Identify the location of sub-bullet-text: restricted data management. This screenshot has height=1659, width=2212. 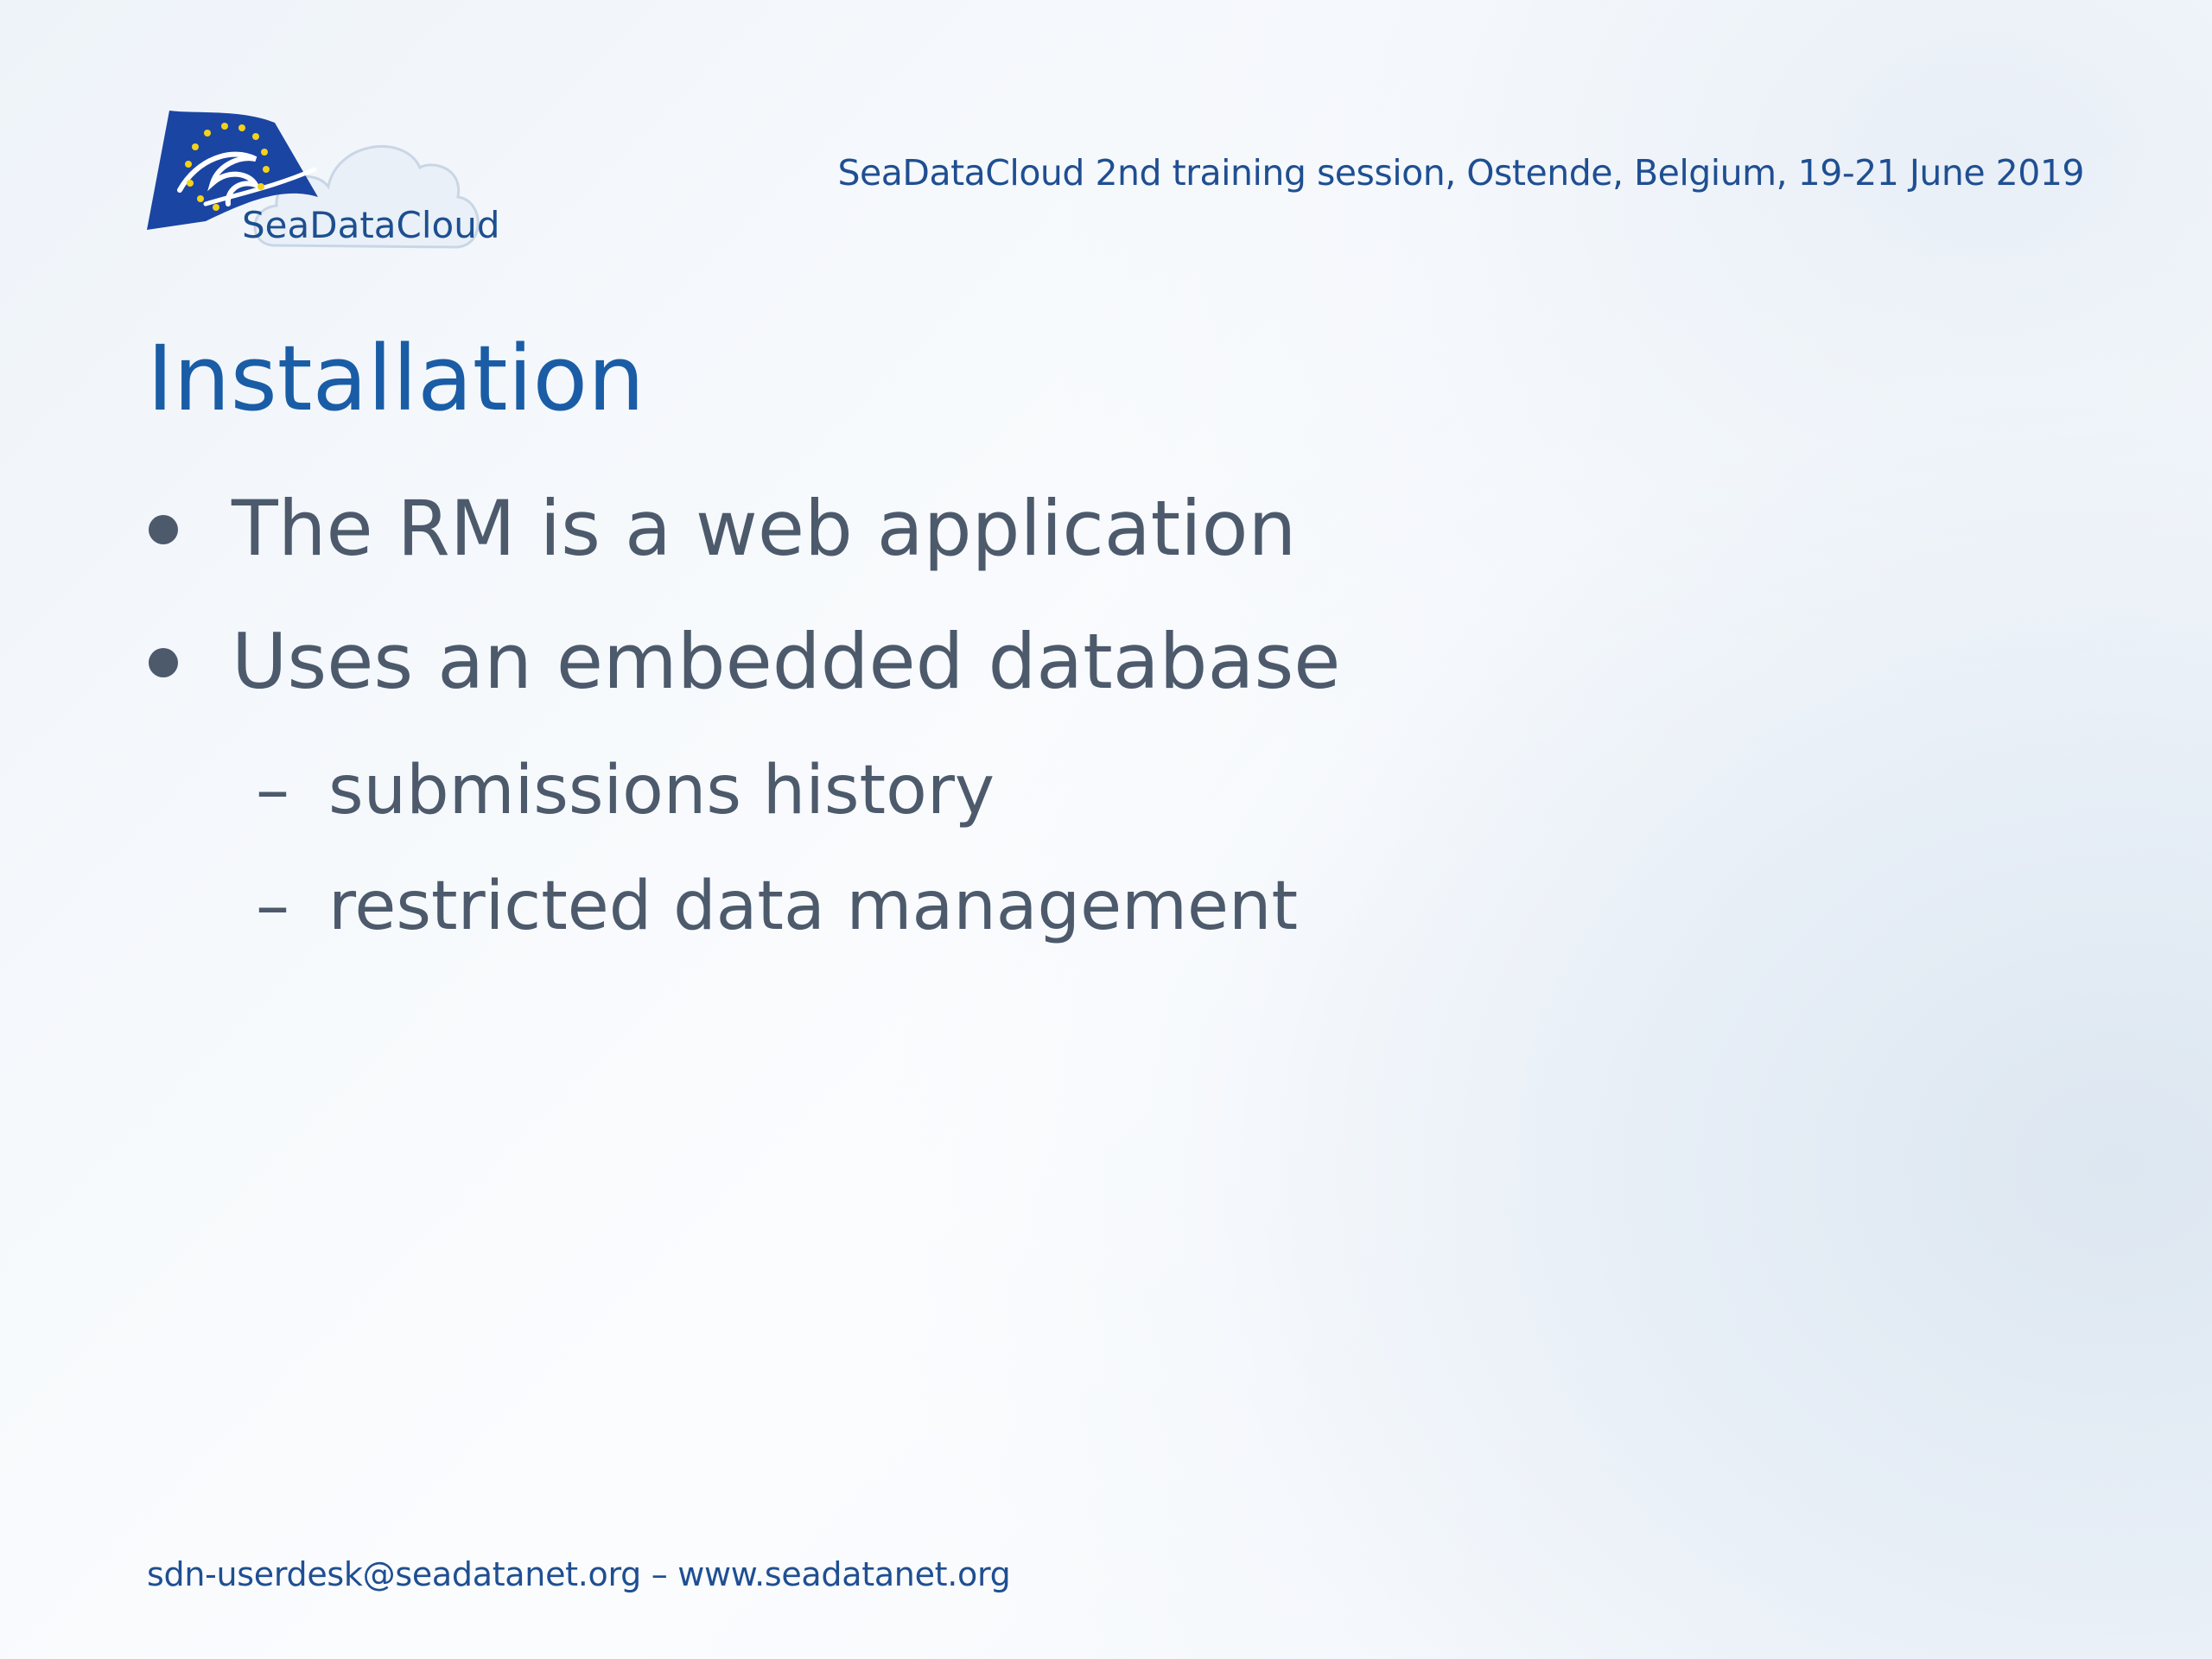
(813, 906).